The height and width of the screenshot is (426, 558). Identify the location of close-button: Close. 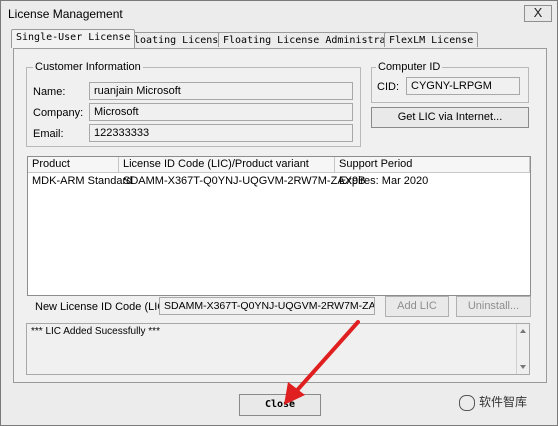
(280, 405).